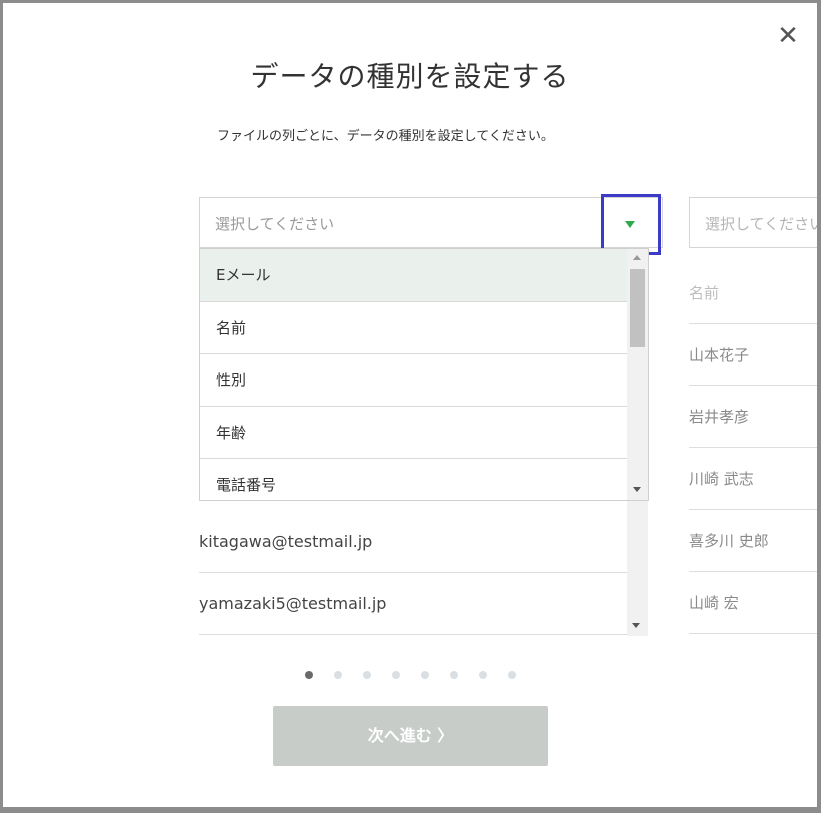  Describe the element at coordinates (753, 479) in the screenshot. I see `table-row: 川崎 武志` at that location.